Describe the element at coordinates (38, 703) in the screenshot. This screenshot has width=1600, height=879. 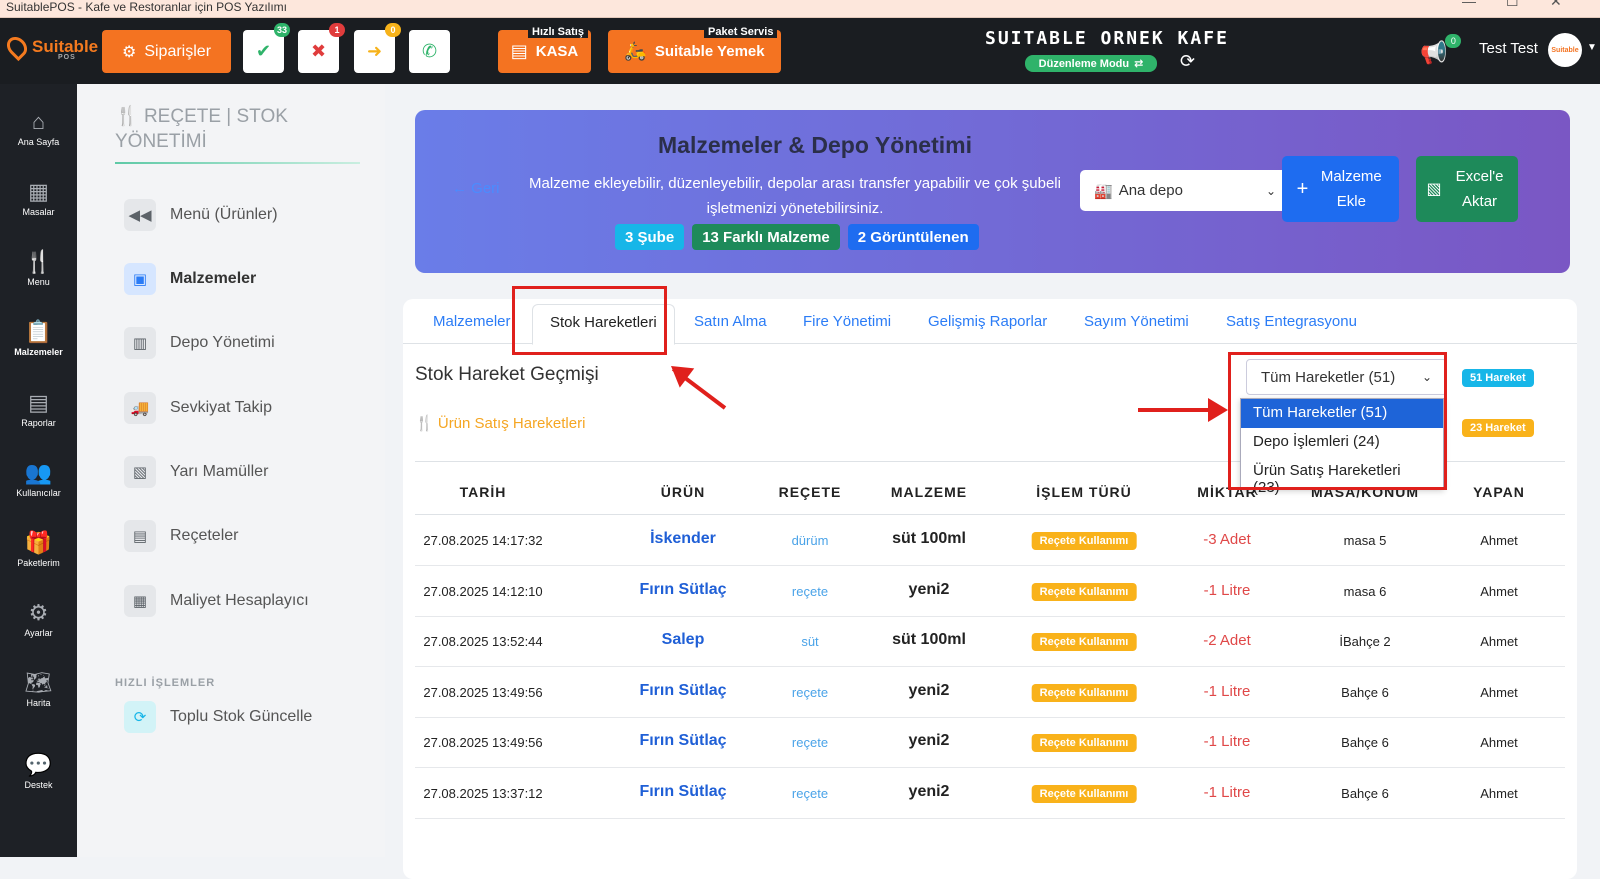
I see `nav-item-label: Harita` at that location.